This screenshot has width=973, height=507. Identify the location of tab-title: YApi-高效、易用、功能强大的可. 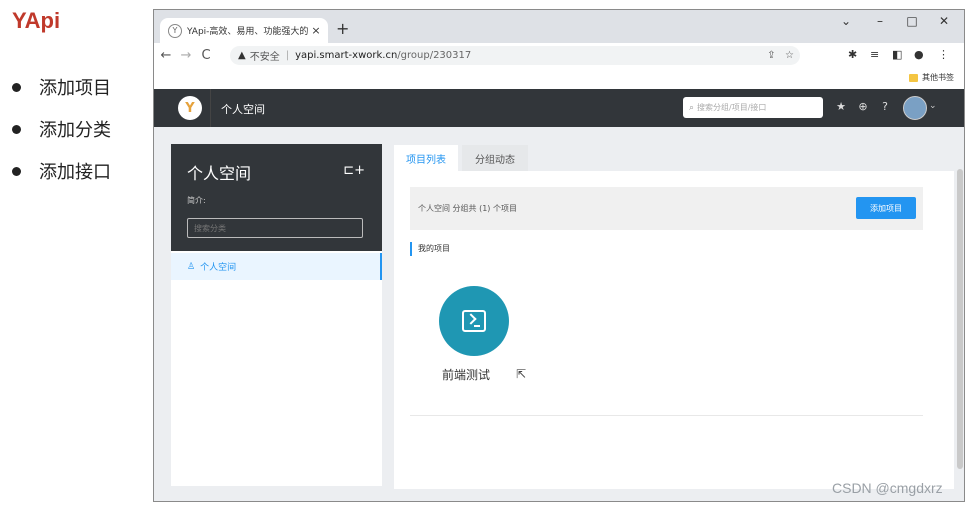
(247, 32).